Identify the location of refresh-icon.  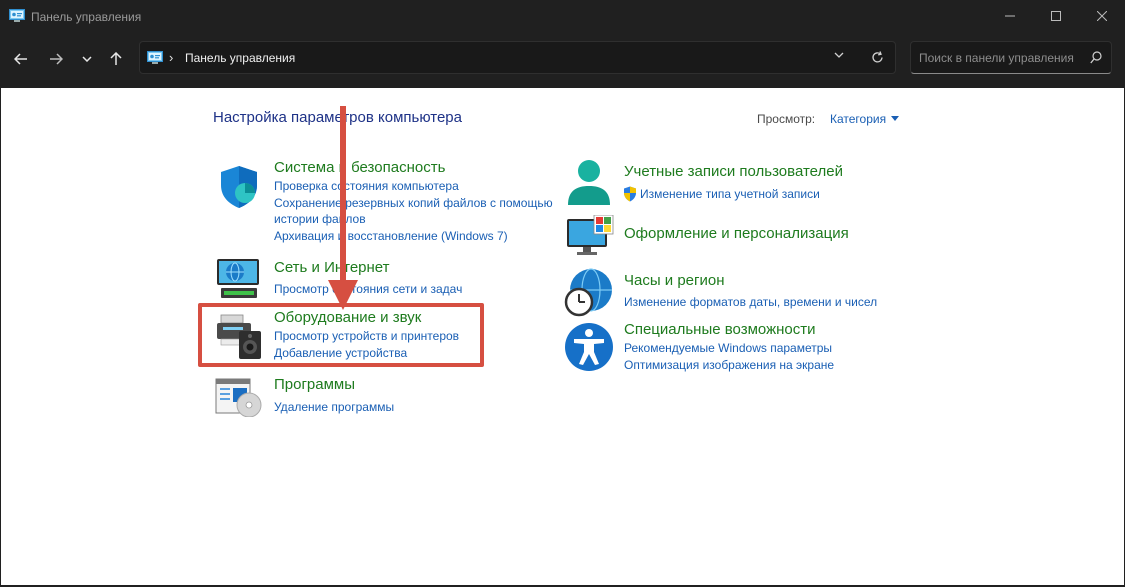
(877, 57).